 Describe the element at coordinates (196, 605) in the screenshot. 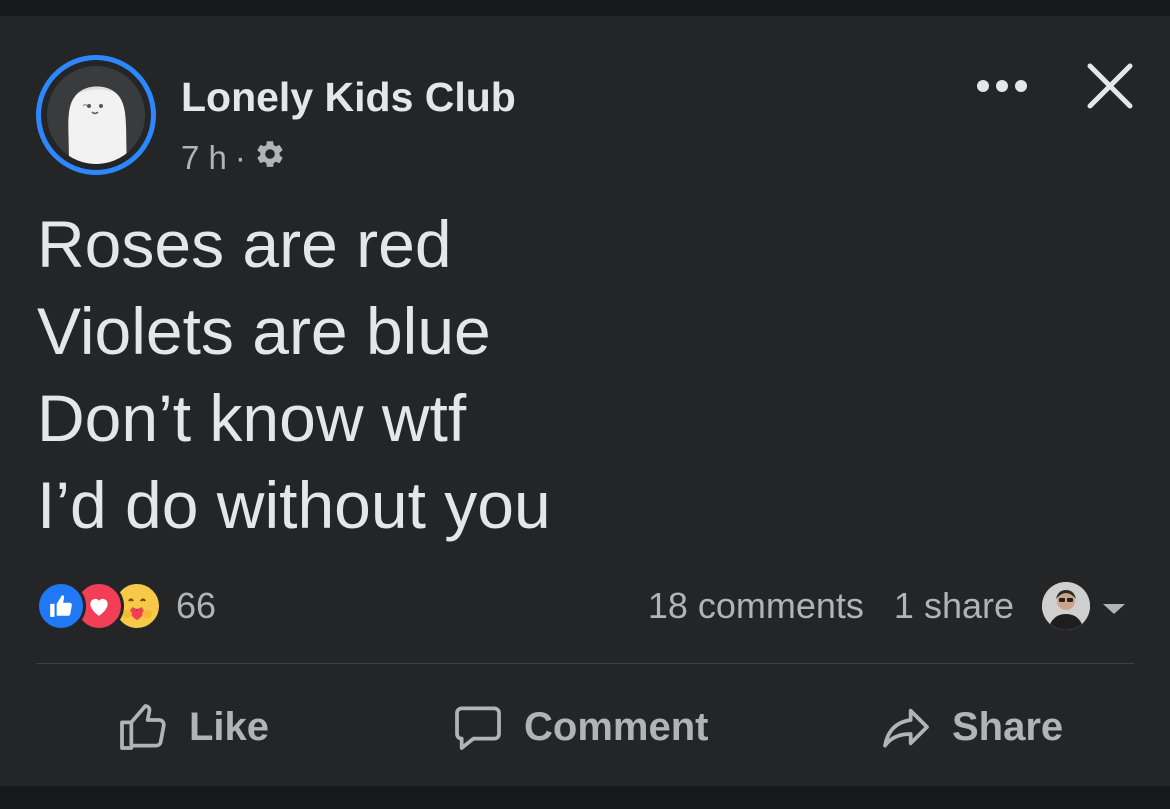

I see `reaction-count: 66` at that location.